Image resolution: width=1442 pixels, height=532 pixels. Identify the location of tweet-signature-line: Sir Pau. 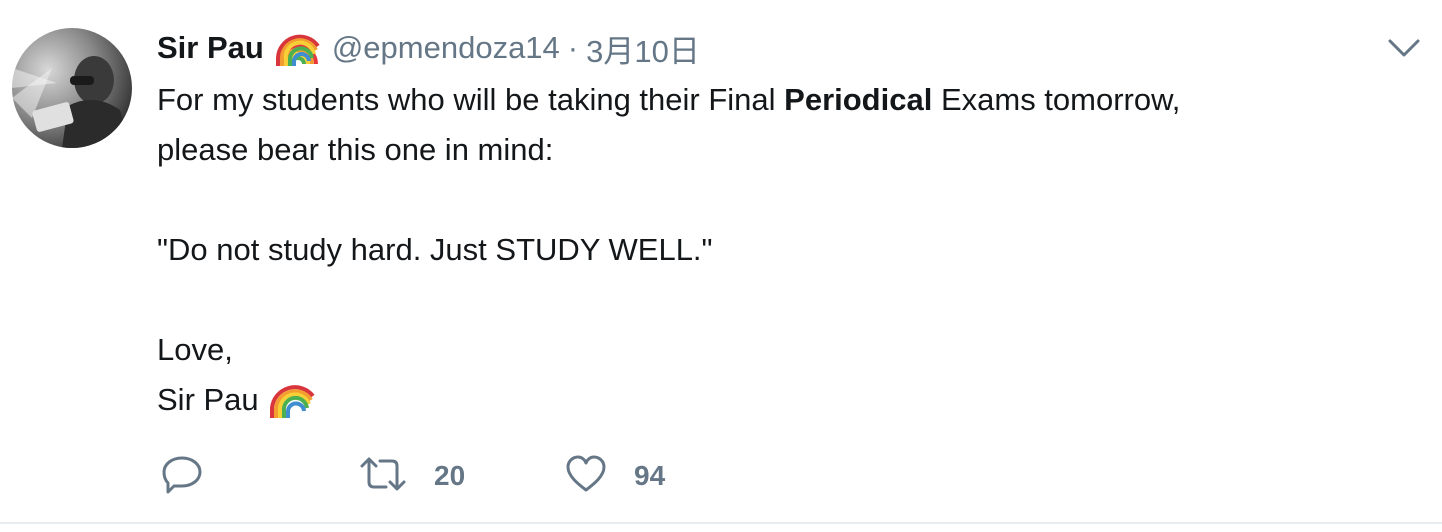
(772, 400).